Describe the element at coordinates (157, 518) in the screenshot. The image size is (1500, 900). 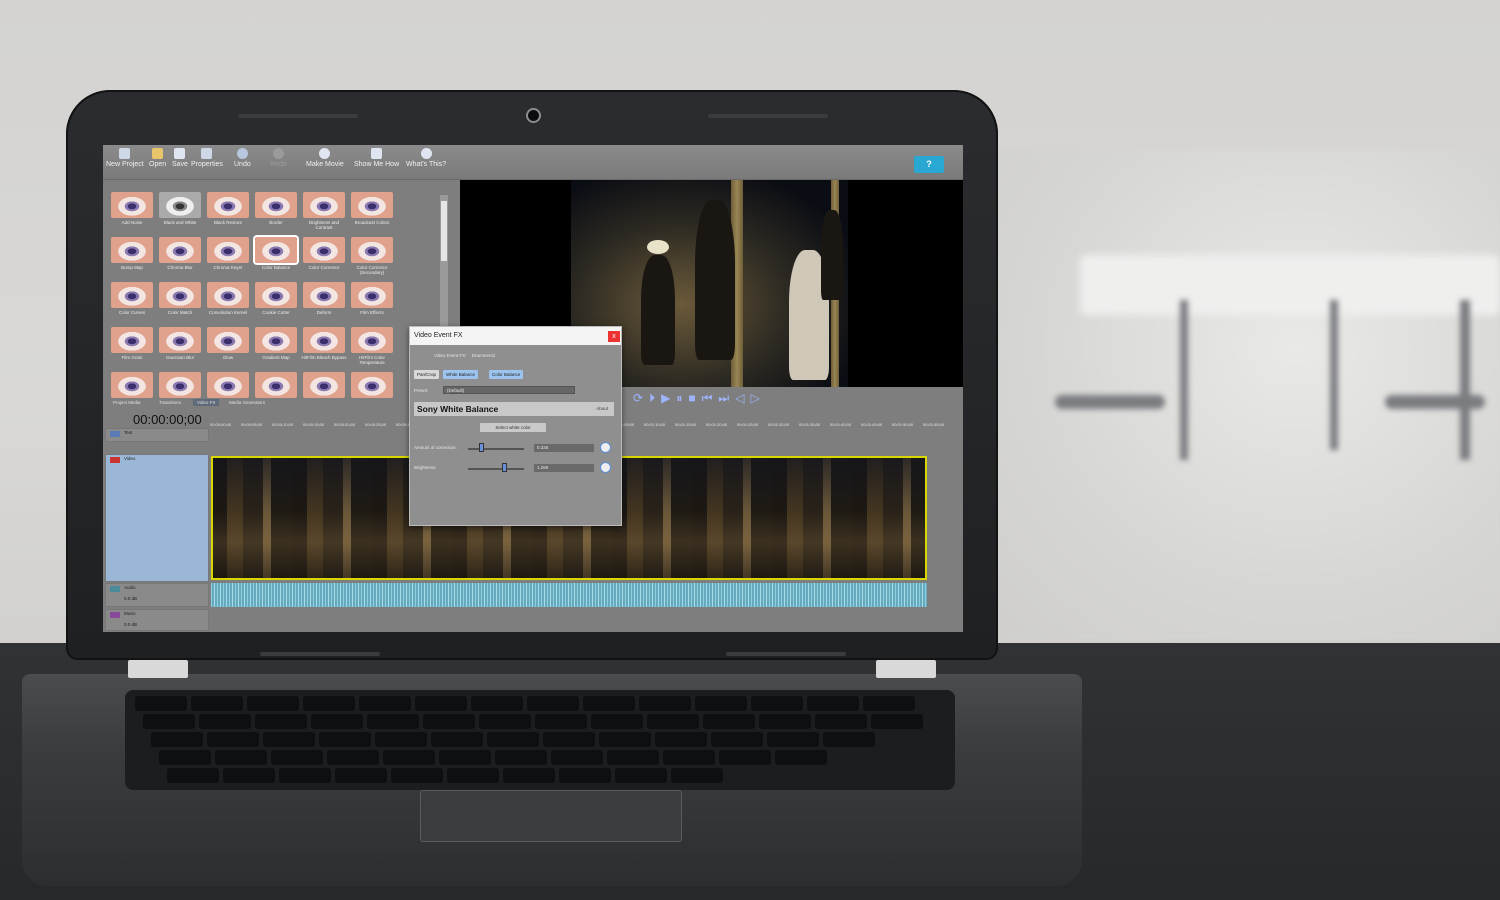
I see `track-header-video: Video` at that location.